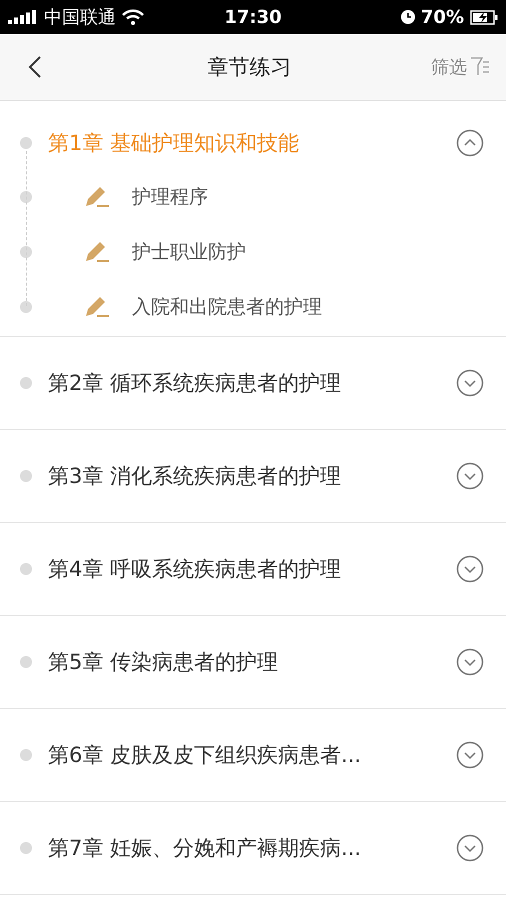 The height and width of the screenshot is (900, 506). Describe the element at coordinates (23, 17) in the screenshot. I see `signal-icon` at that location.